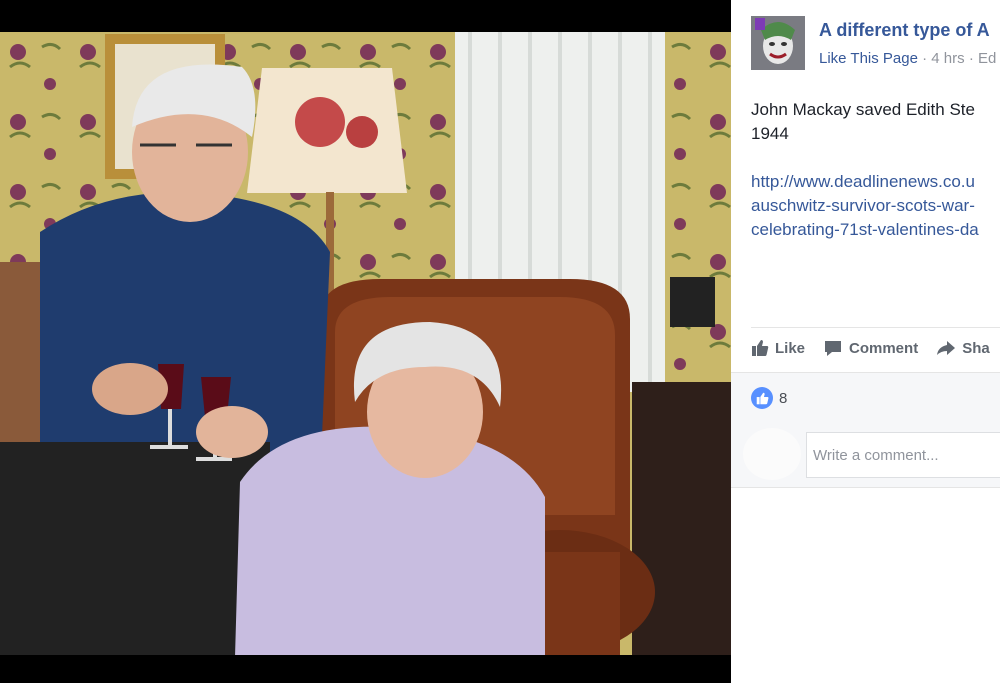 This screenshot has height=683, width=1000. I want to click on like-page-link: Like This Page, so click(868, 58).